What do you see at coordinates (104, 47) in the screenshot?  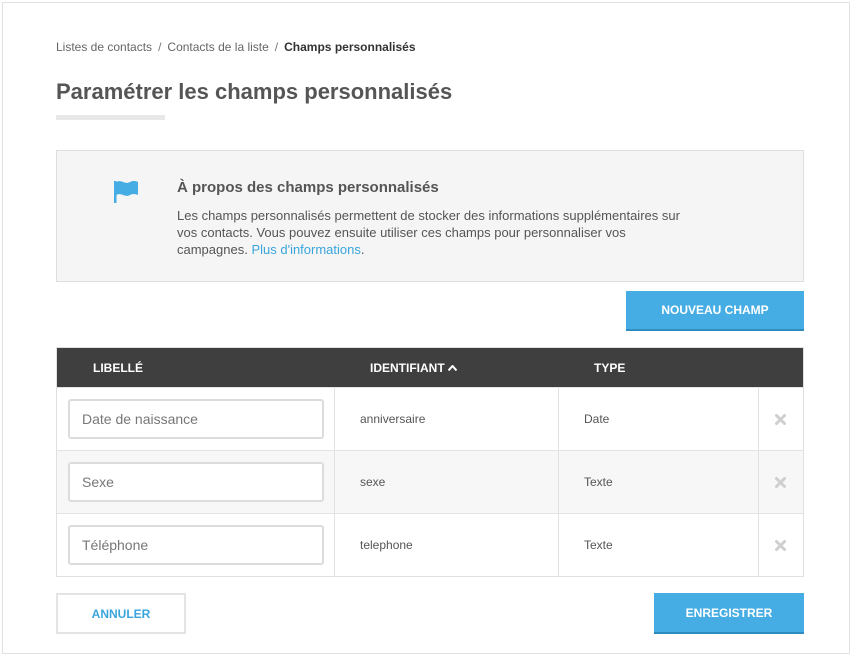 I see `breadcrumb-item-contact-lists: Listes de contacts` at bounding box center [104, 47].